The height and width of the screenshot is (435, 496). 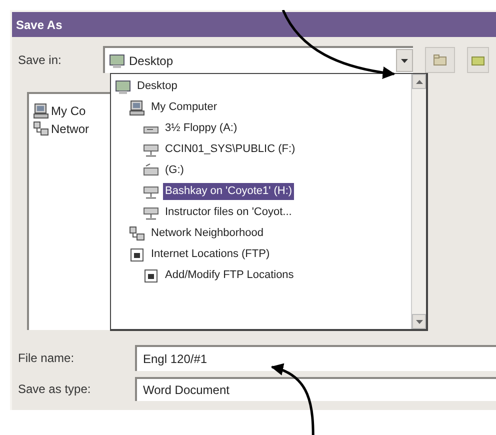 I want to click on scroll-down-button, so click(x=419, y=321).